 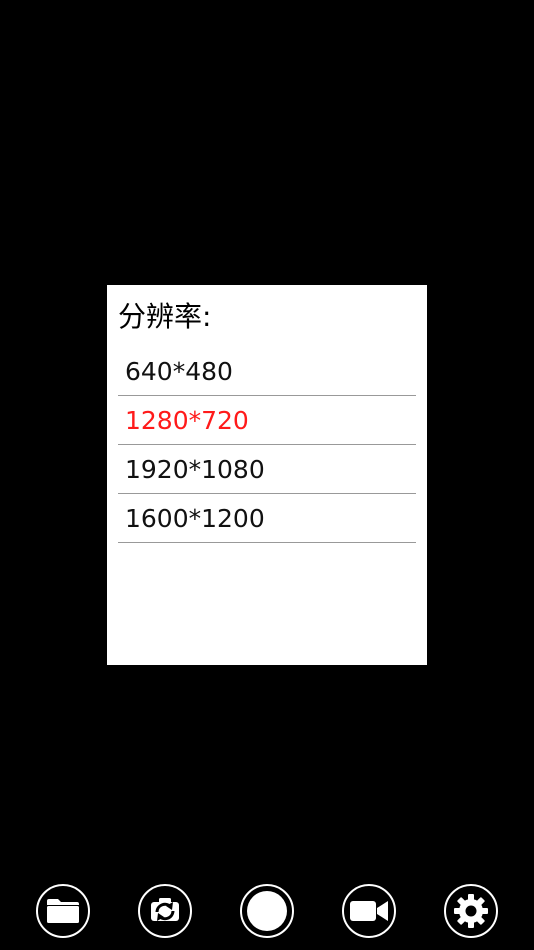 I want to click on switch-camera-button, so click(x=165, y=911).